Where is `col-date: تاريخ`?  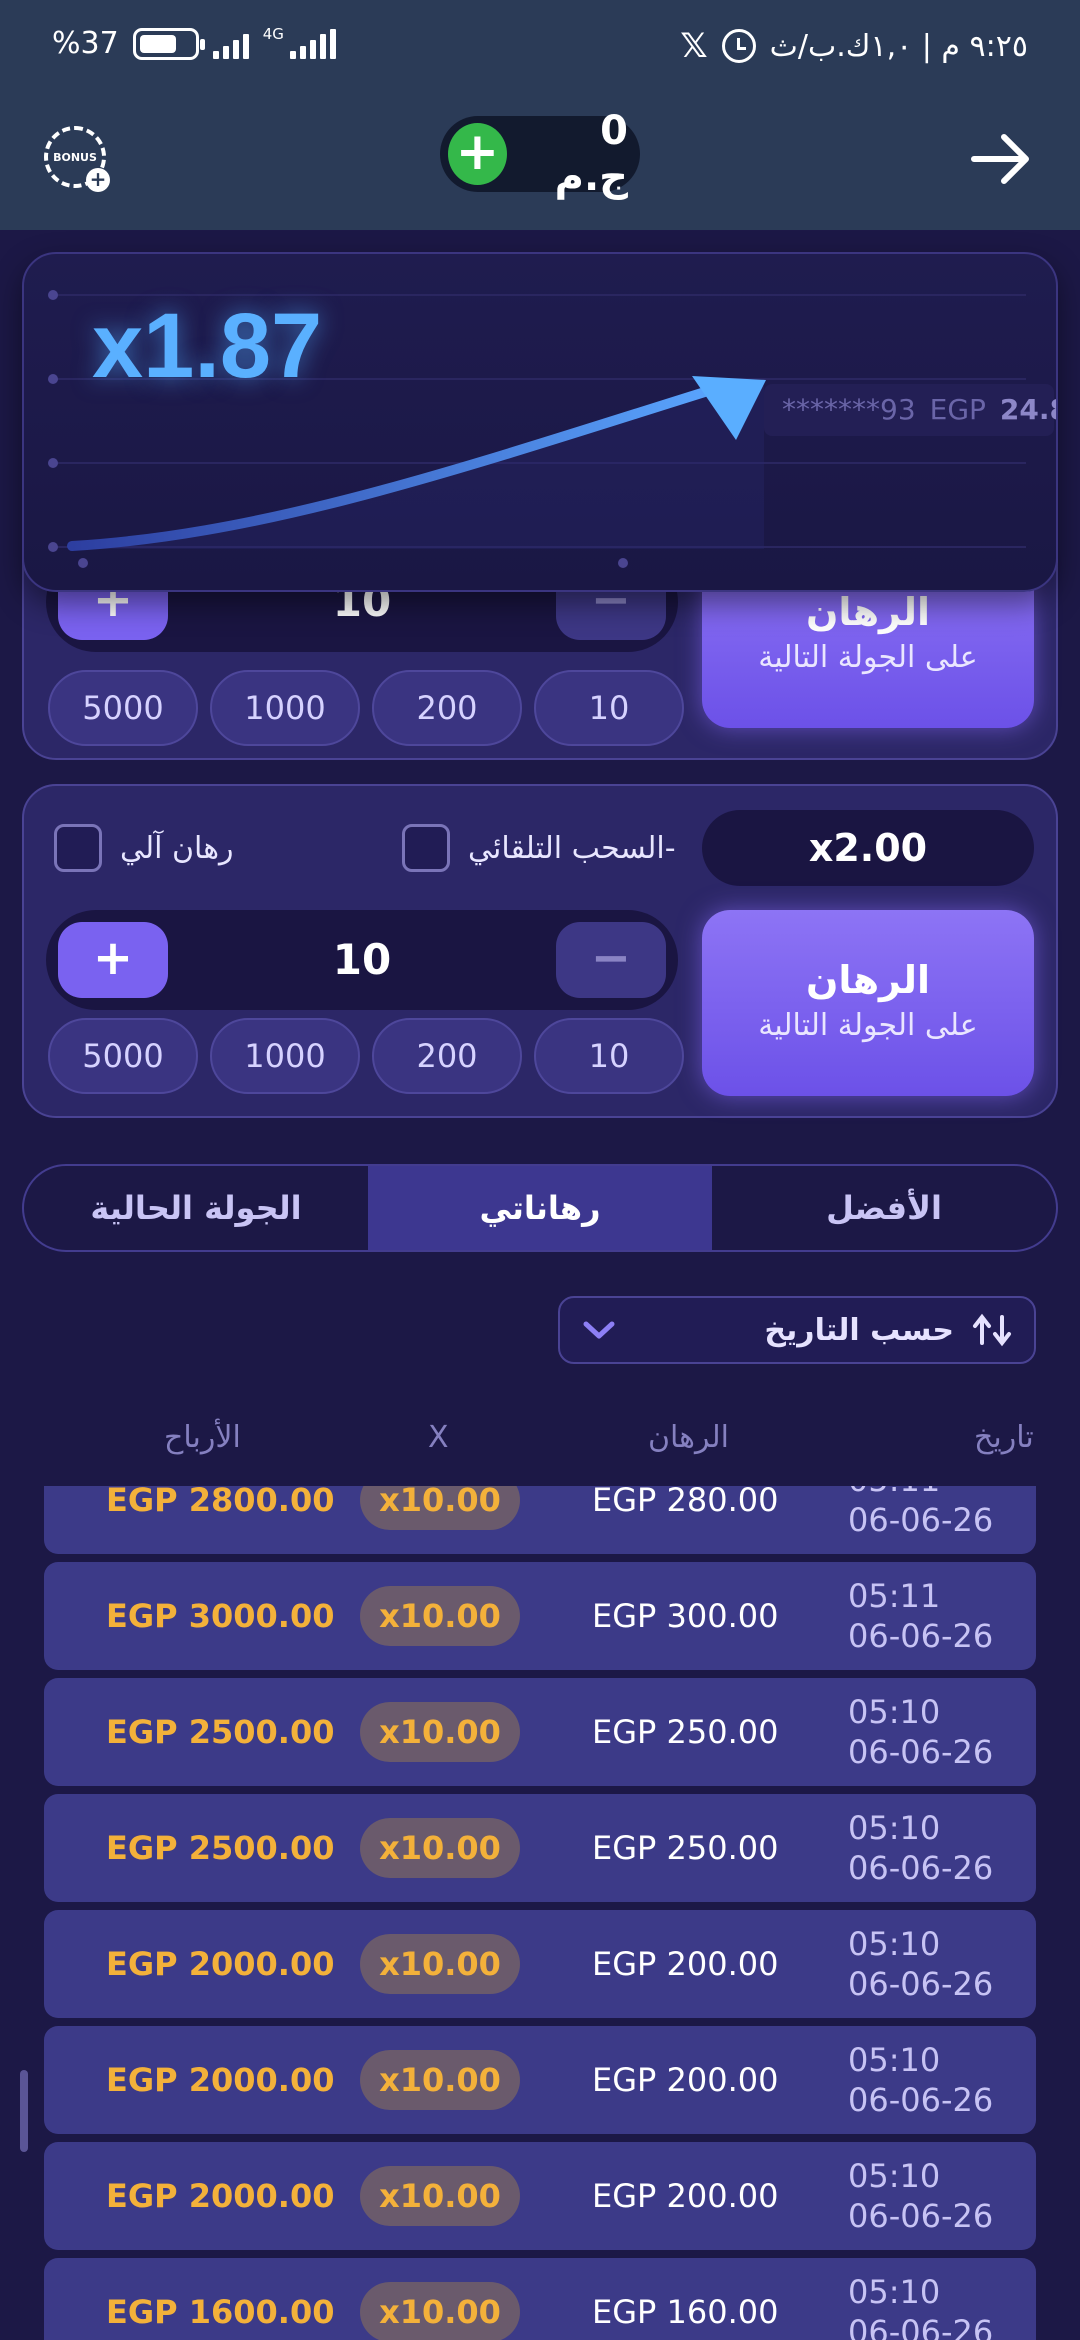 col-date: تاريخ is located at coordinates (1004, 1437).